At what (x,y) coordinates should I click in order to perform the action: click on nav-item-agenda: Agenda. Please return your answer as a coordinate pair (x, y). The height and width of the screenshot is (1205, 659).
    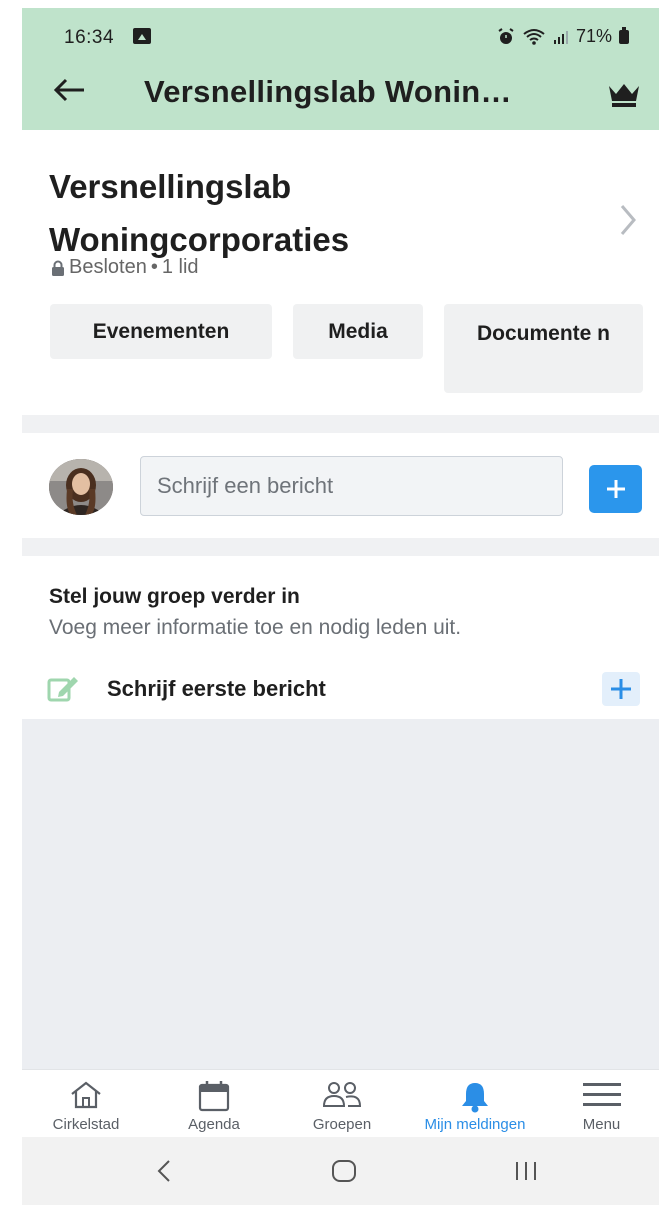
    Looking at the image, I should click on (214, 1104).